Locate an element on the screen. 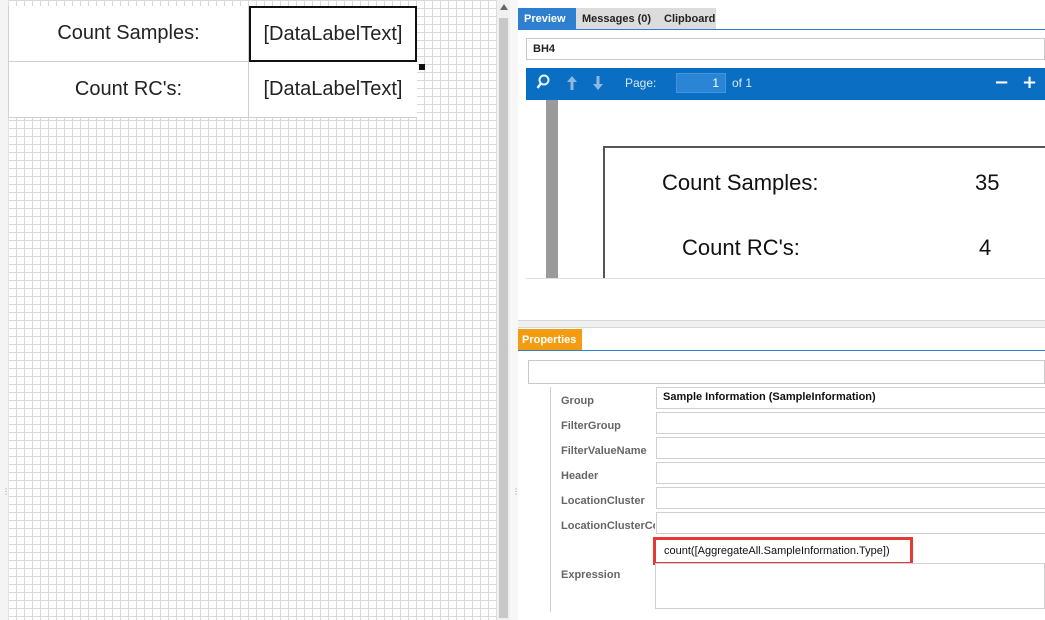 The width and height of the screenshot is (1045, 620). preview-value-count-samples: 35 is located at coordinates (987, 182).